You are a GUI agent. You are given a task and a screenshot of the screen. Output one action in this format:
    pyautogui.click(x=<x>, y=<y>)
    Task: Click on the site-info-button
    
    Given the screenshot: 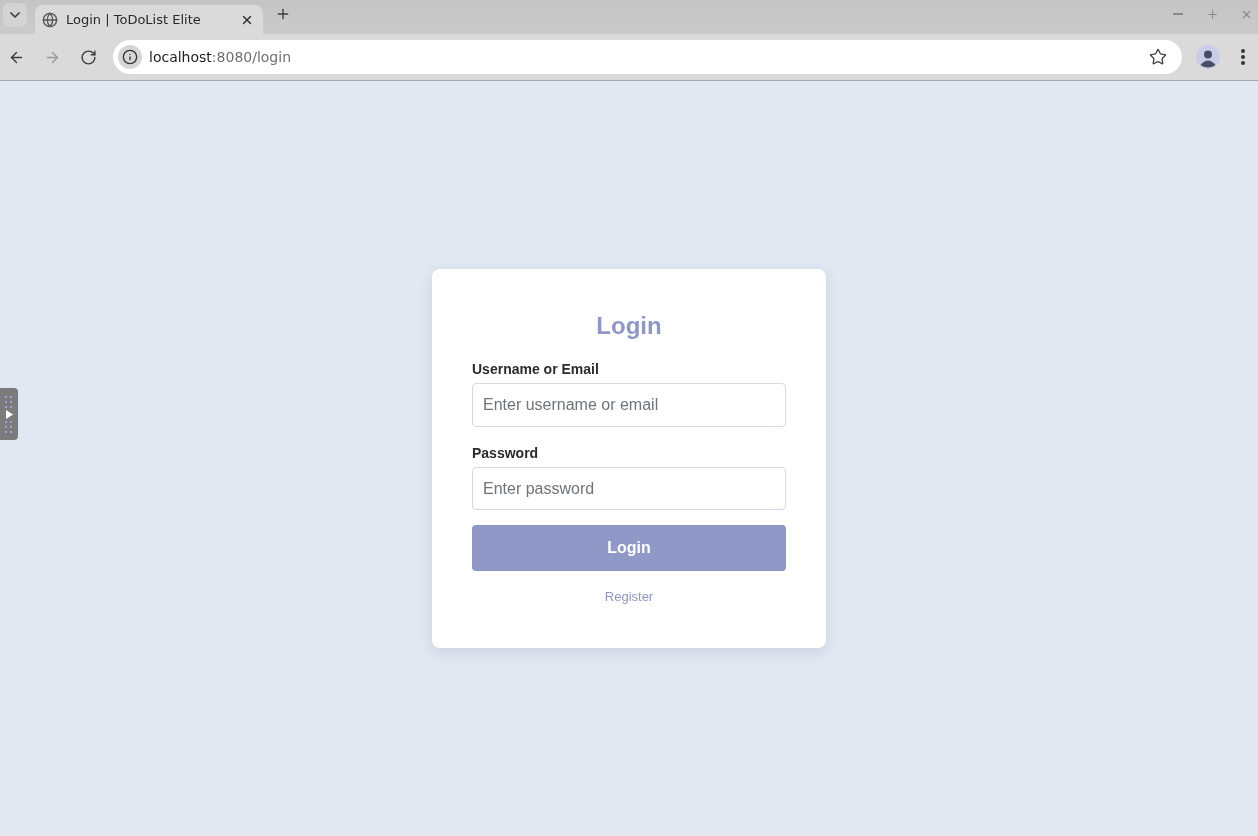 What is the action you would take?
    pyautogui.click(x=130, y=57)
    